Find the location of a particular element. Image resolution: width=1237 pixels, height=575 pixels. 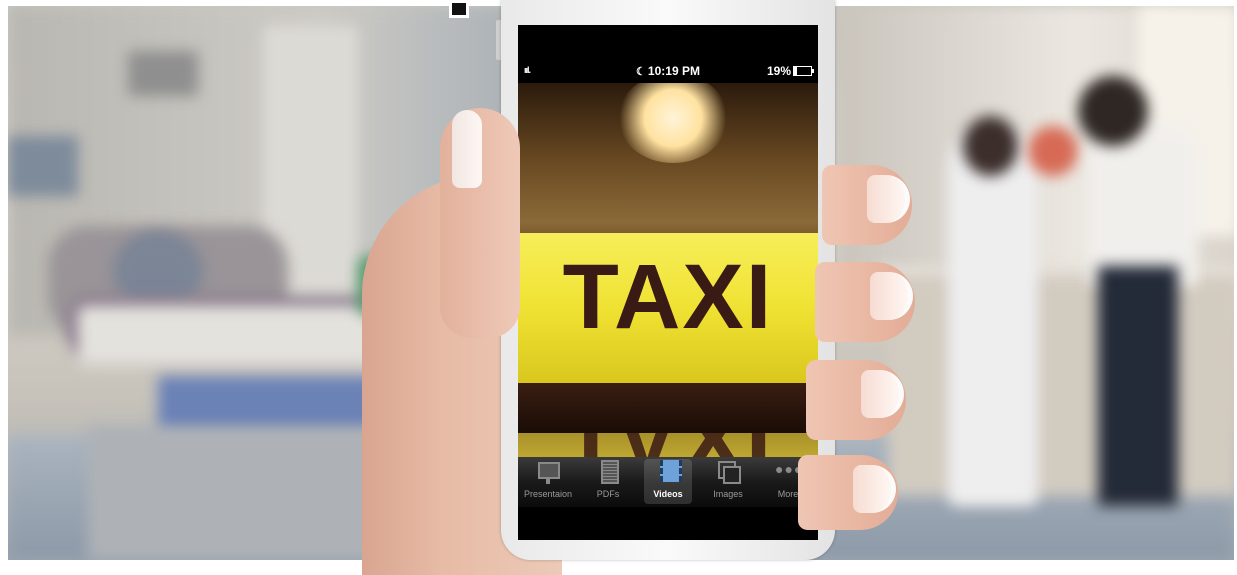

tab-label: PDFs is located at coordinates (608, 494).